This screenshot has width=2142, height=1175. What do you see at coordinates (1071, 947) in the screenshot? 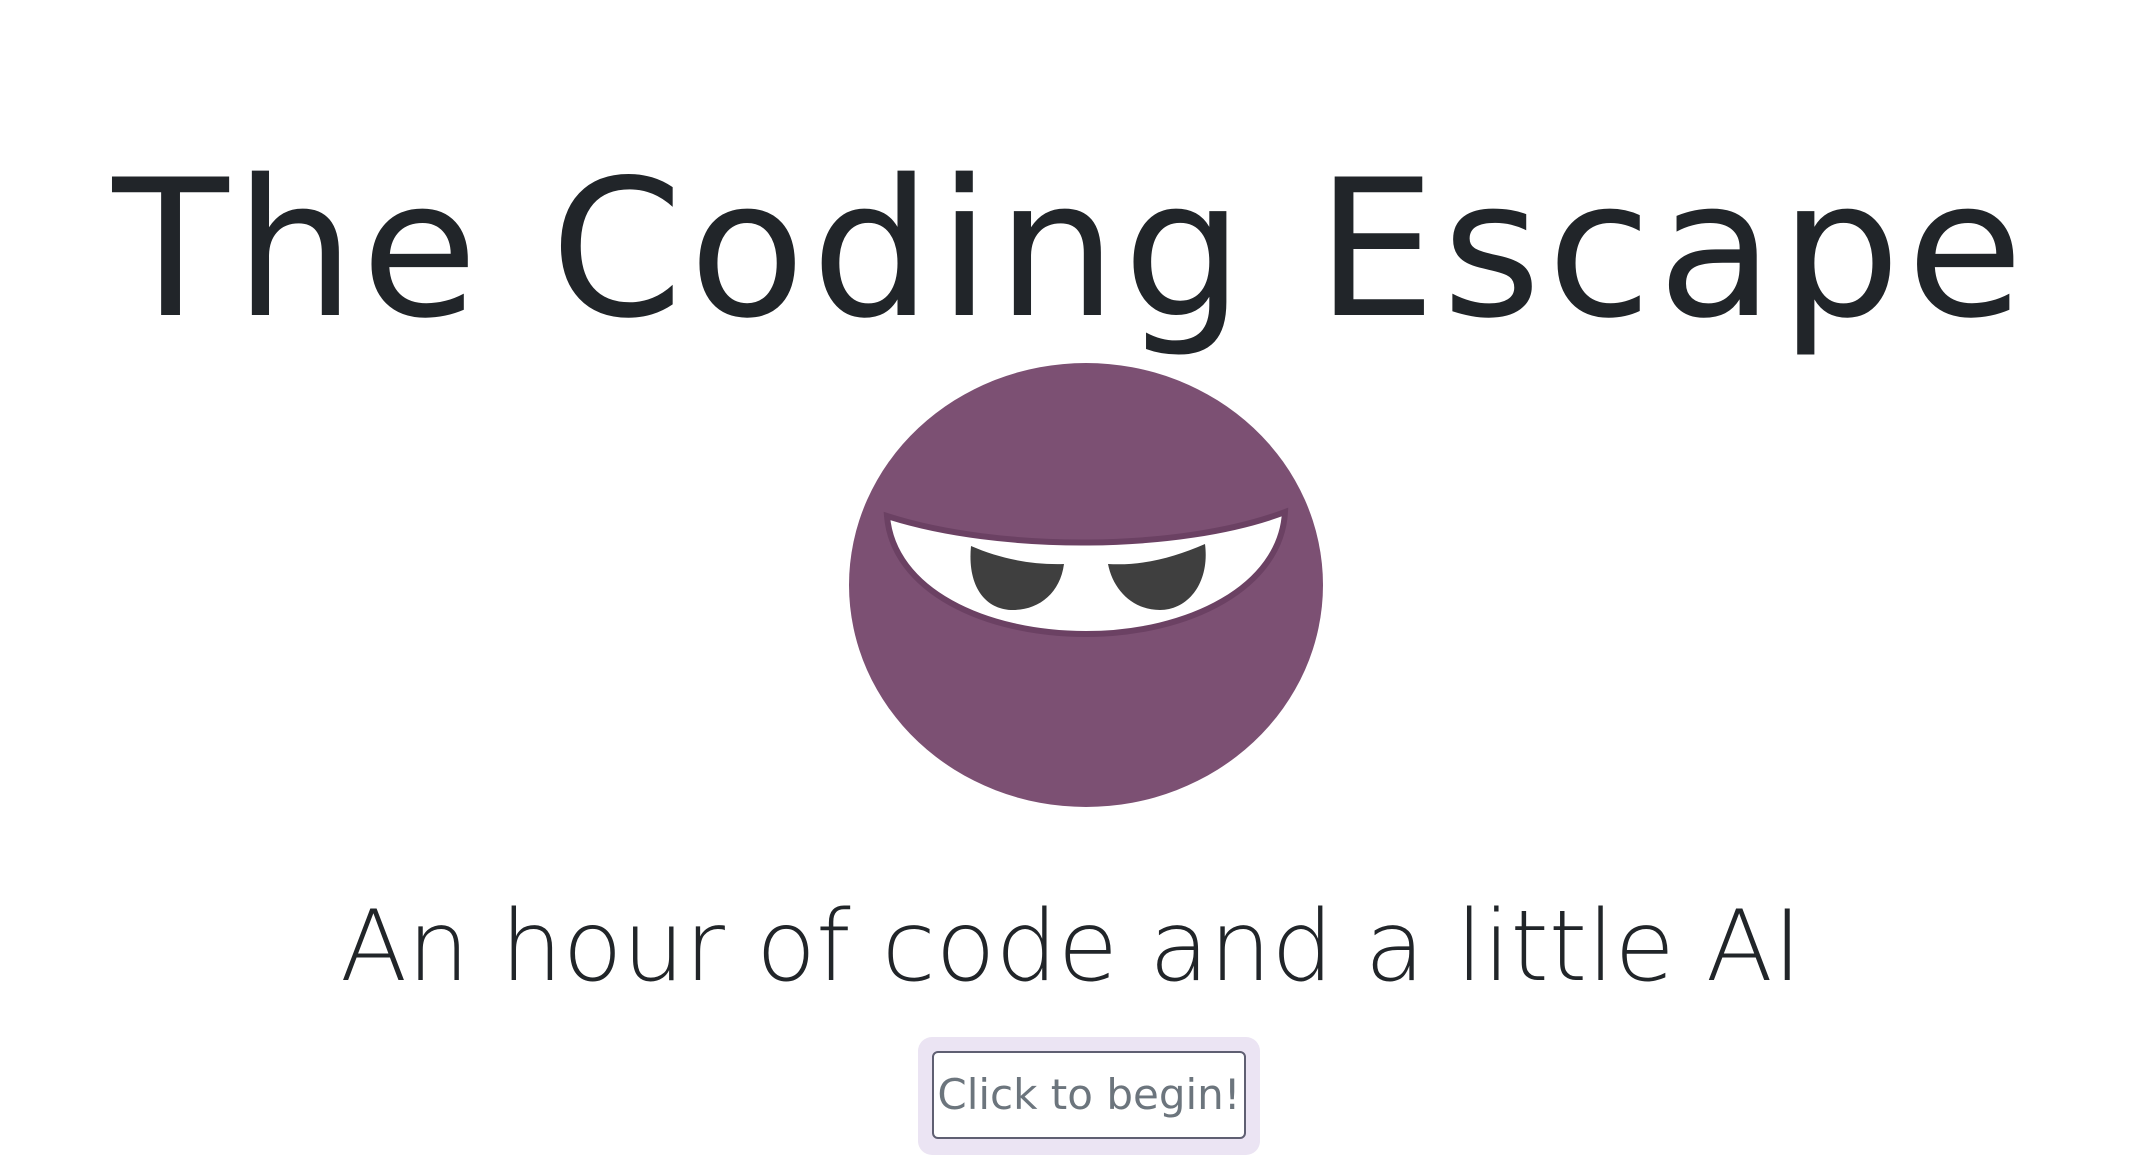
I see `page-subtitle: An hour of code and a little AI` at bounding box center [1071, 947].